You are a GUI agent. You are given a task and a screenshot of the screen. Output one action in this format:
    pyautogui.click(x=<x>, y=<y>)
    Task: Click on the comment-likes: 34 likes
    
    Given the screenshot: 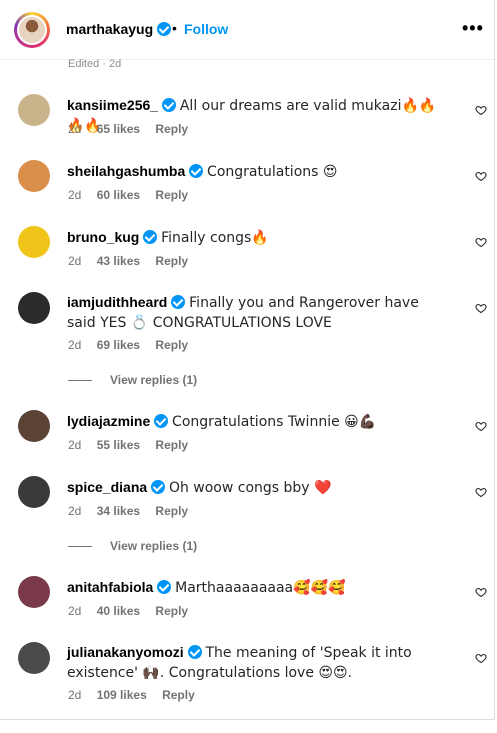 What is the action you would take?
    pyautogui.click(x=118, y=511)
    